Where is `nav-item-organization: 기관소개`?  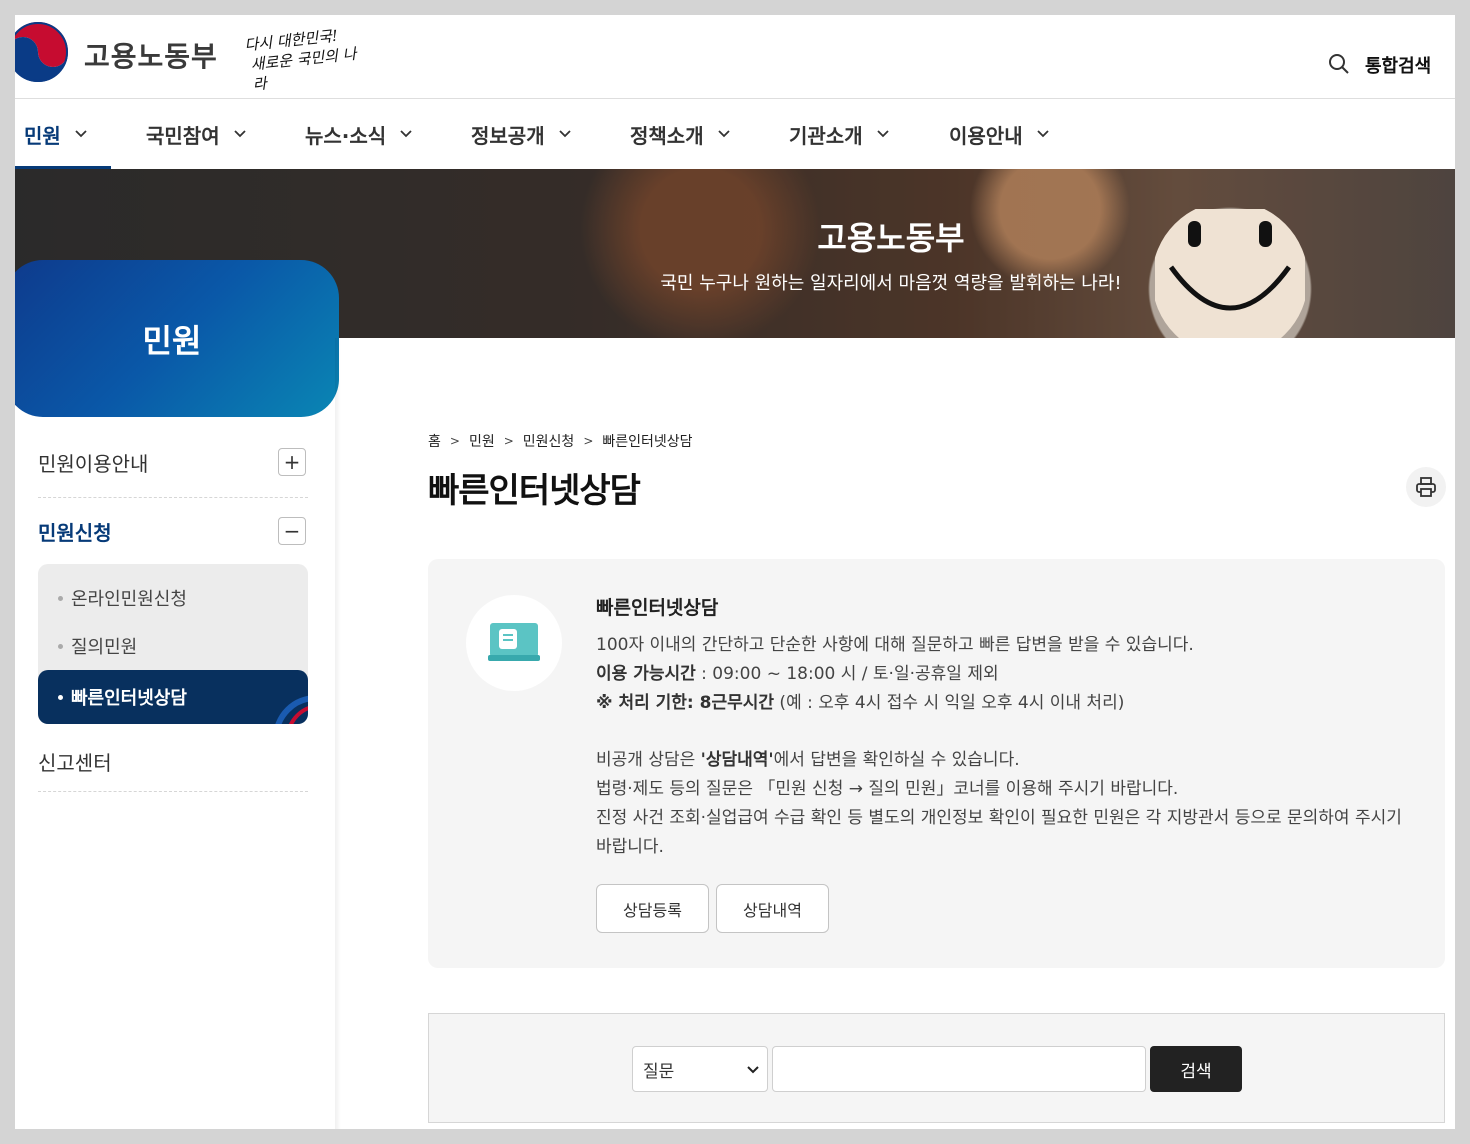 nav-item-organization: 기관소개 is located at coordinates (839, 134).